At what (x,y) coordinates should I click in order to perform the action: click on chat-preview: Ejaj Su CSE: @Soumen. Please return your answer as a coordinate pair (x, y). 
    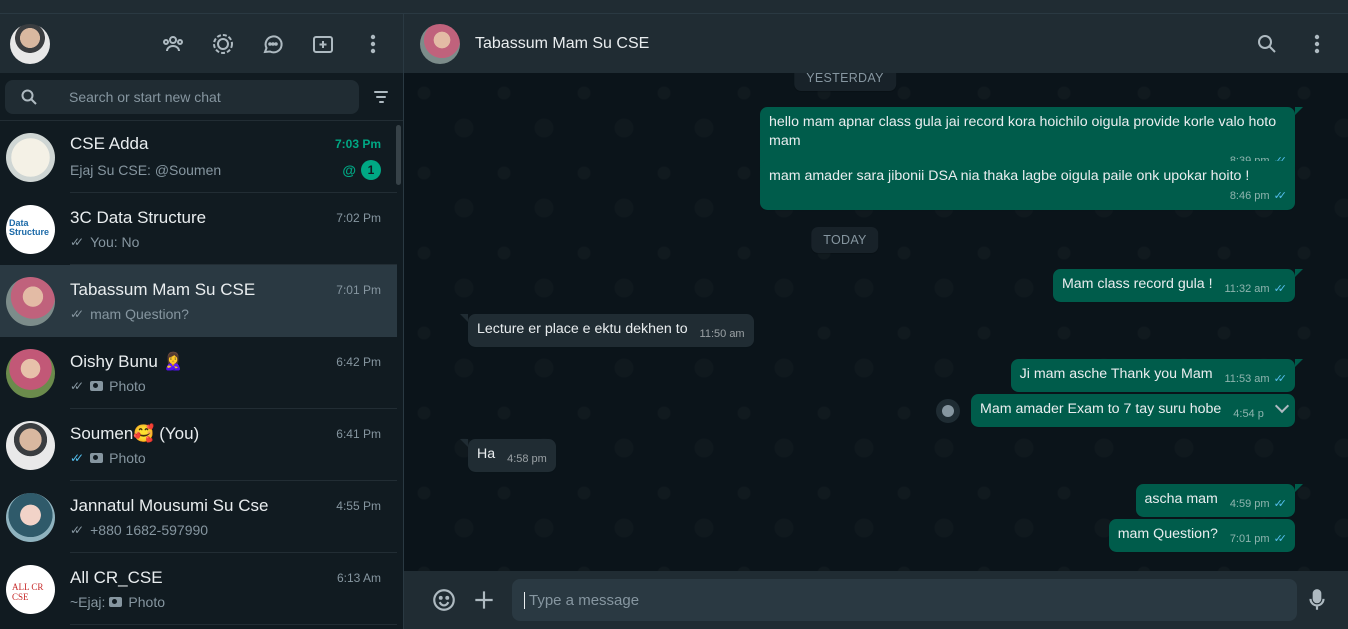
    Looking at the image, I should click on (146, 169).